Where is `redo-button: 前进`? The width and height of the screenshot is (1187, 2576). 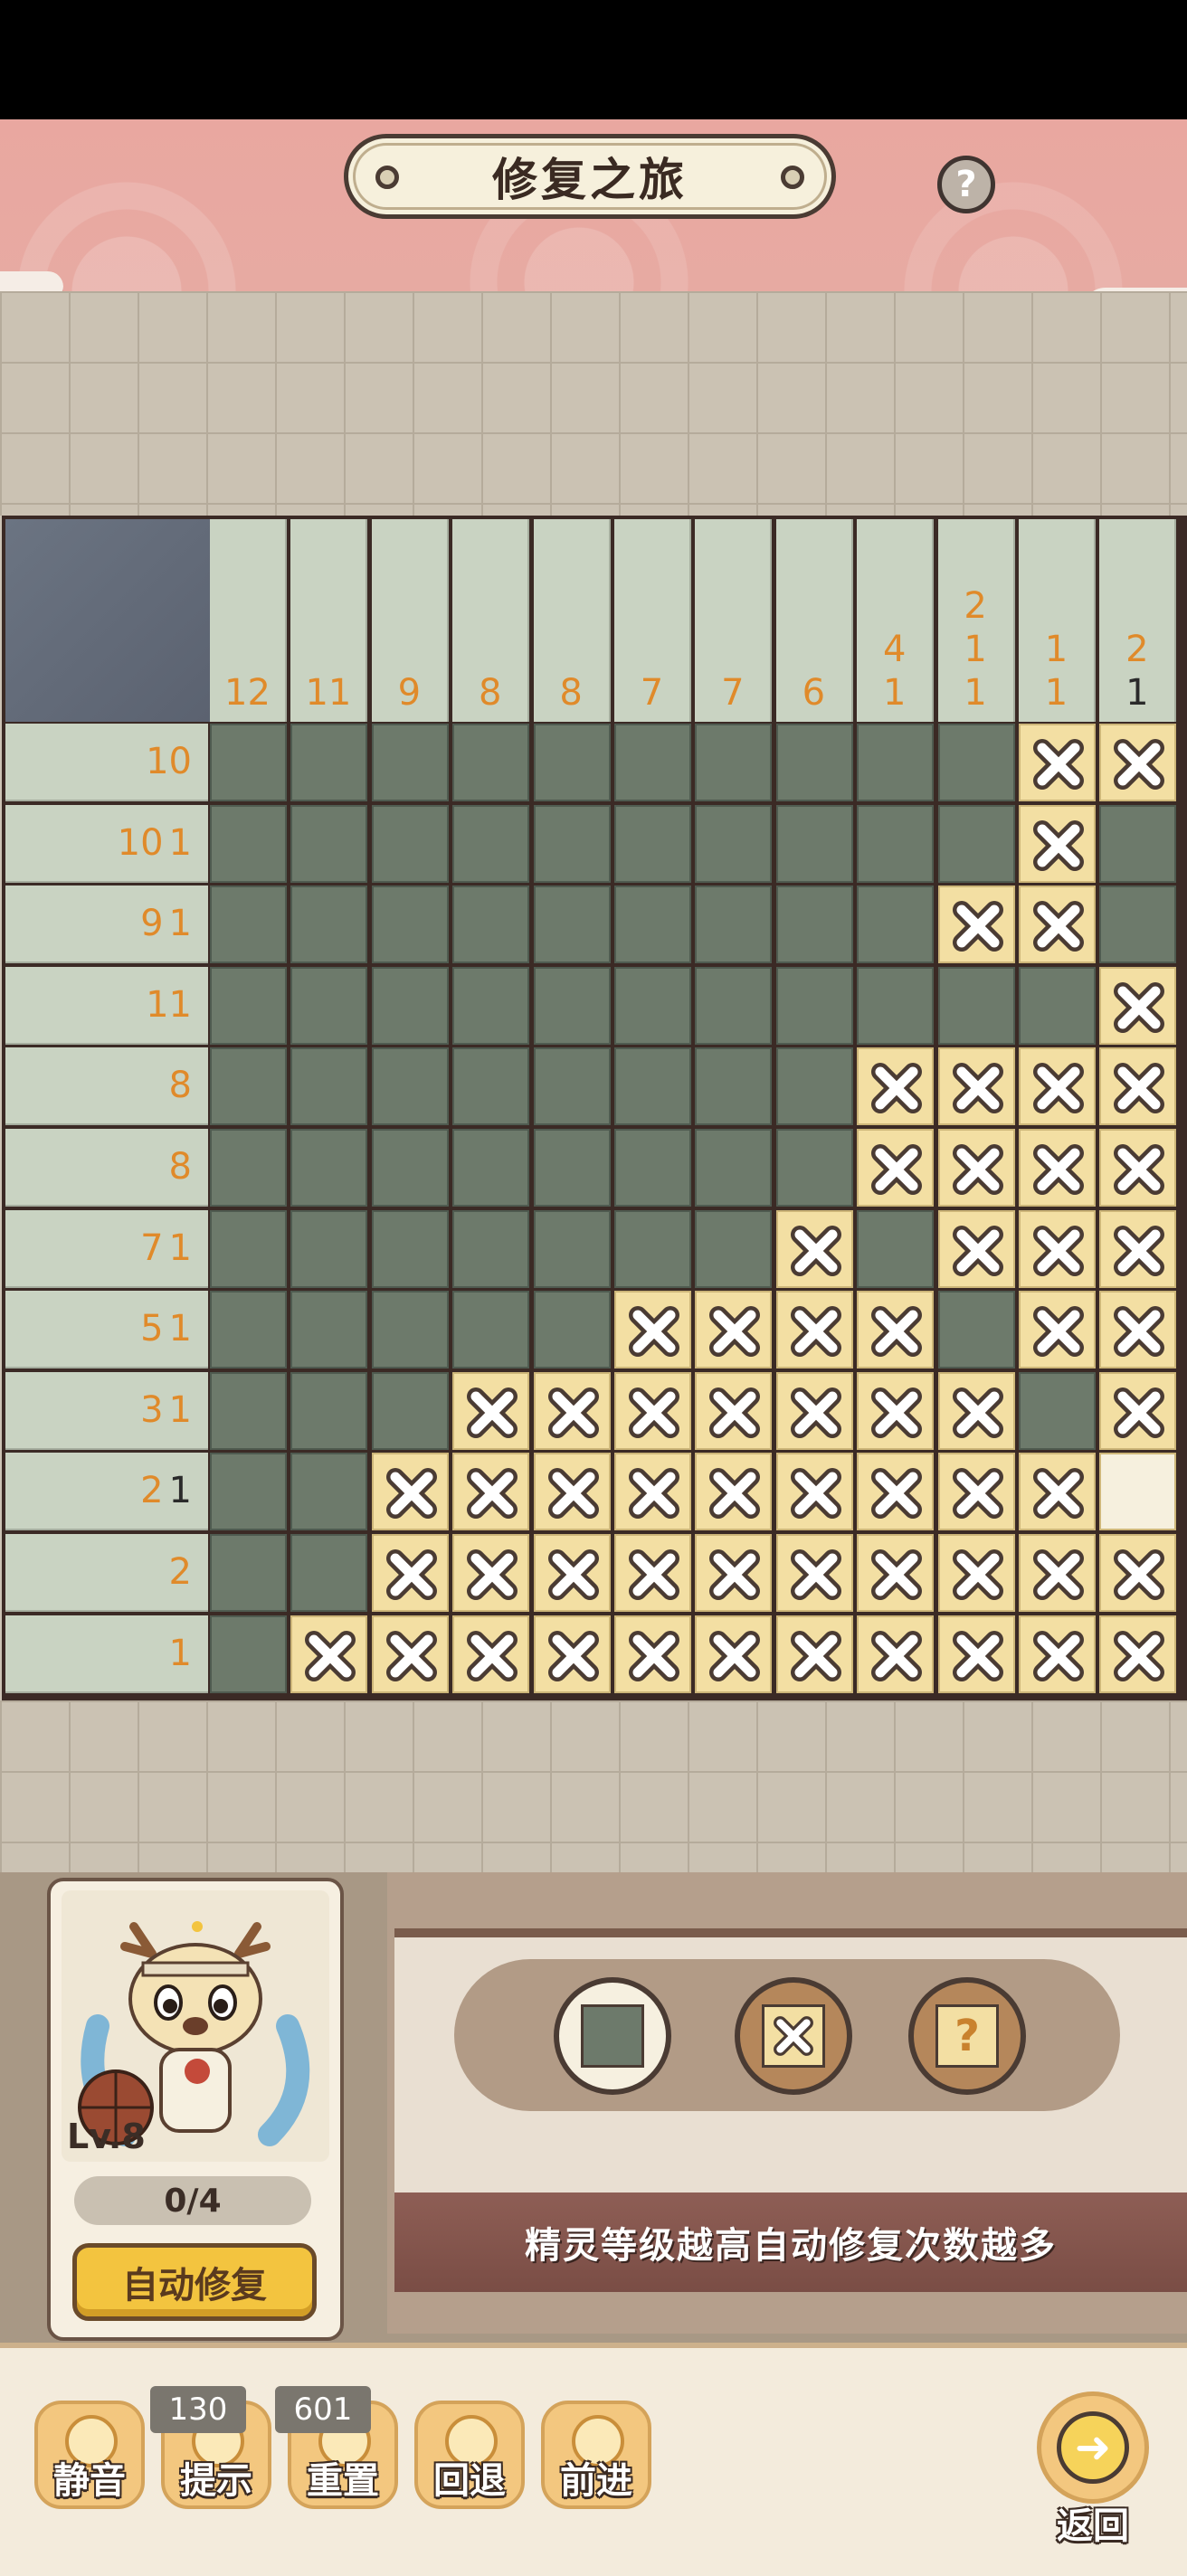 redo-button: 前进 is located at coordinates (596, 2455).